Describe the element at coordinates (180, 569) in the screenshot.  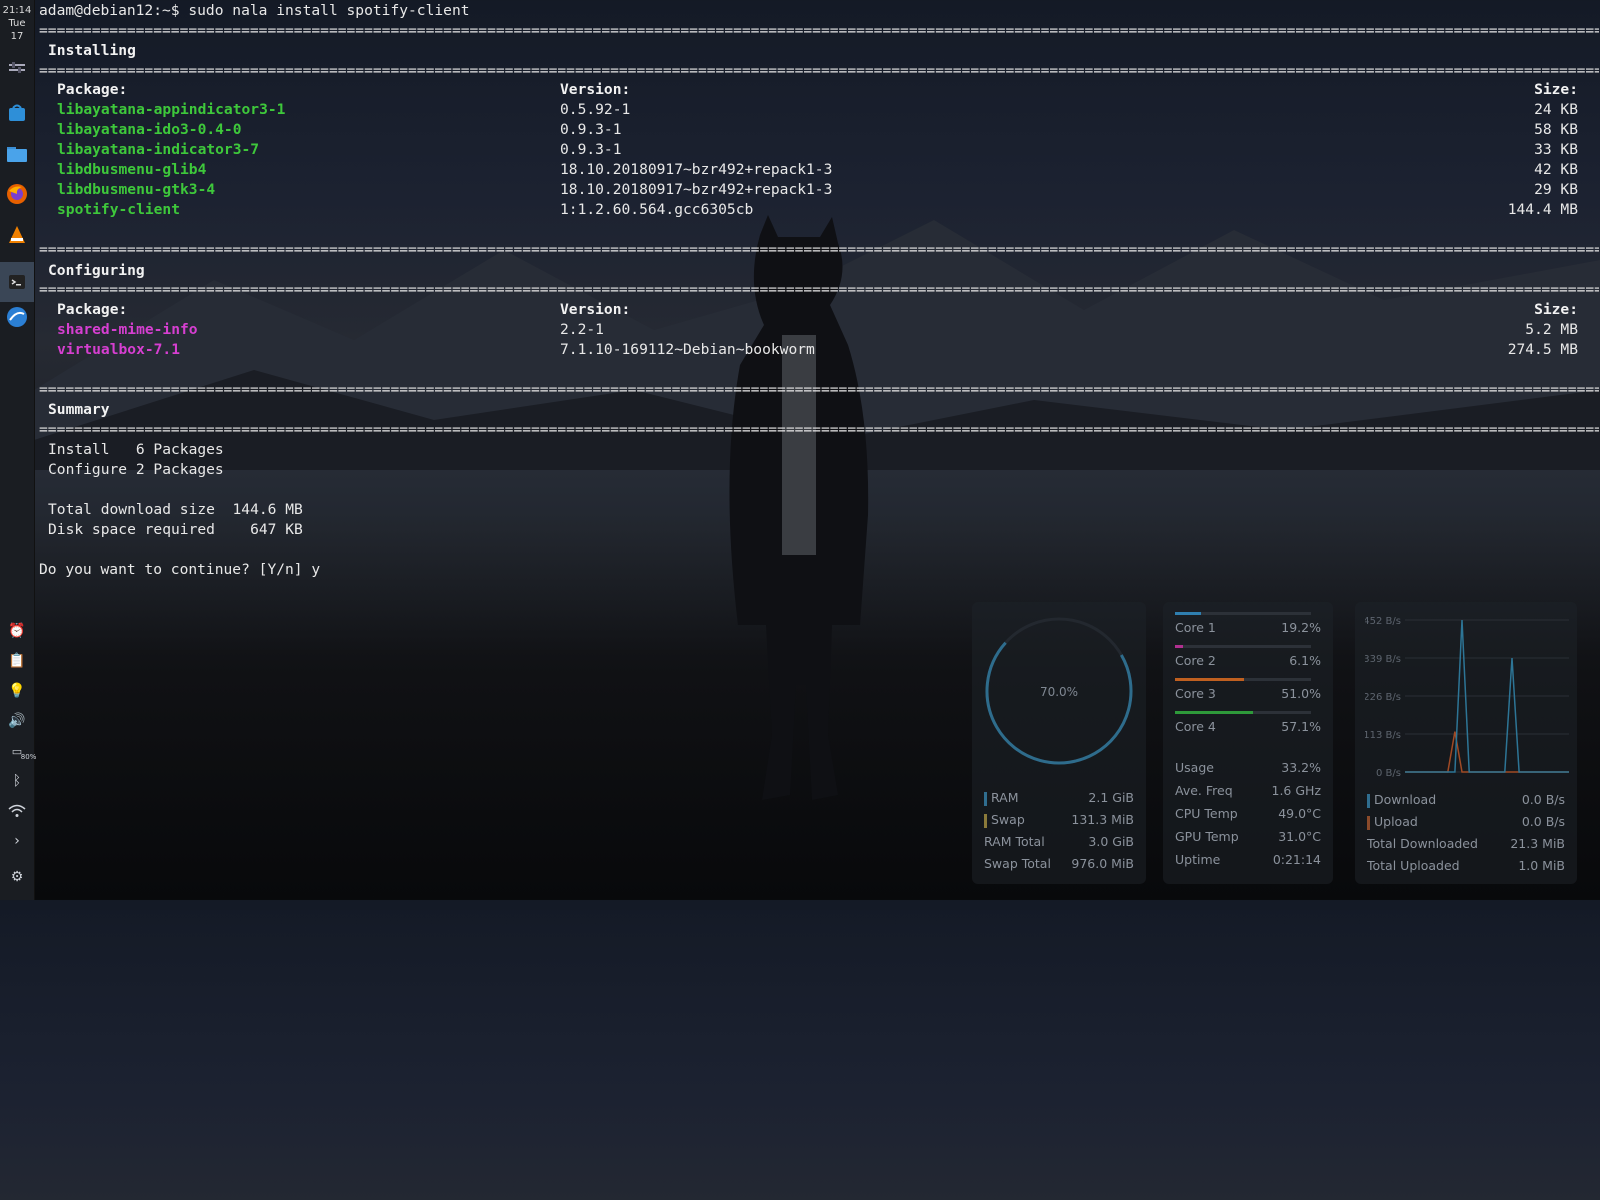
I see `continue-prompt: Do you want to continue? [Y/n] y` at that location.